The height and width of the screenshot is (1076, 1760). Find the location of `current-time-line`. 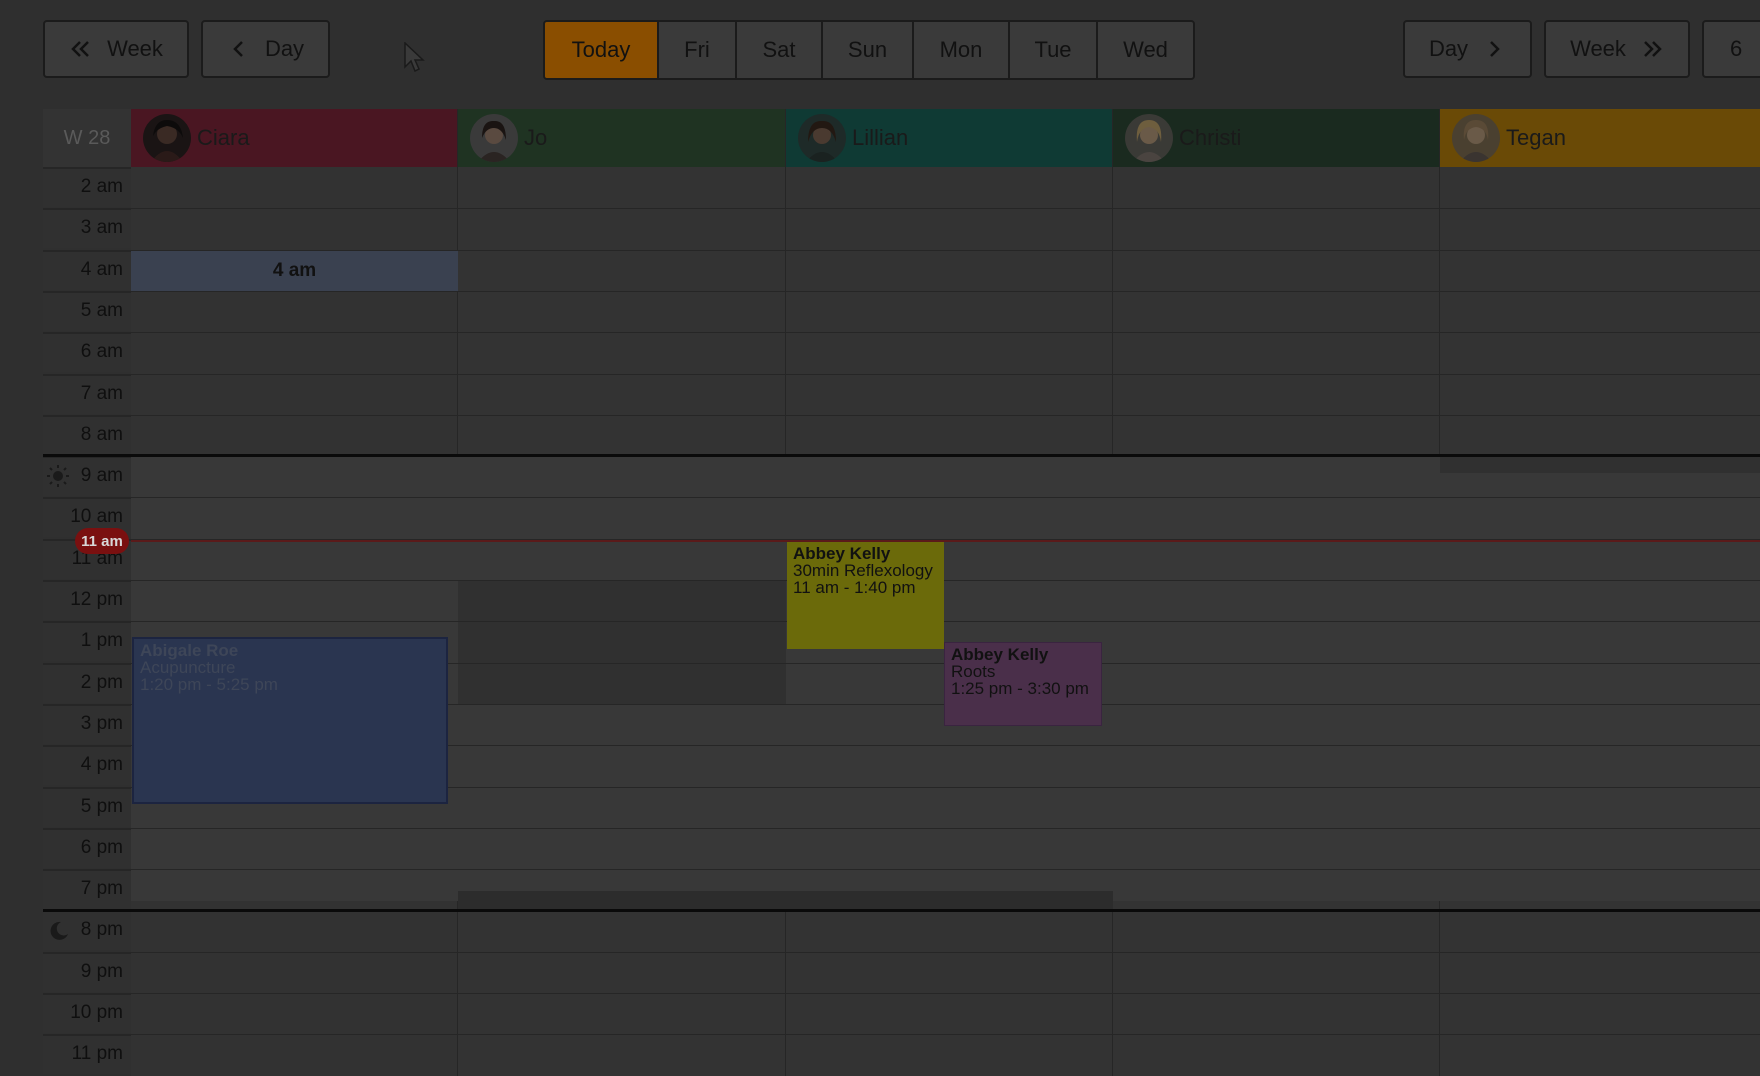

current-time-line is located at coordinates (945, 541).